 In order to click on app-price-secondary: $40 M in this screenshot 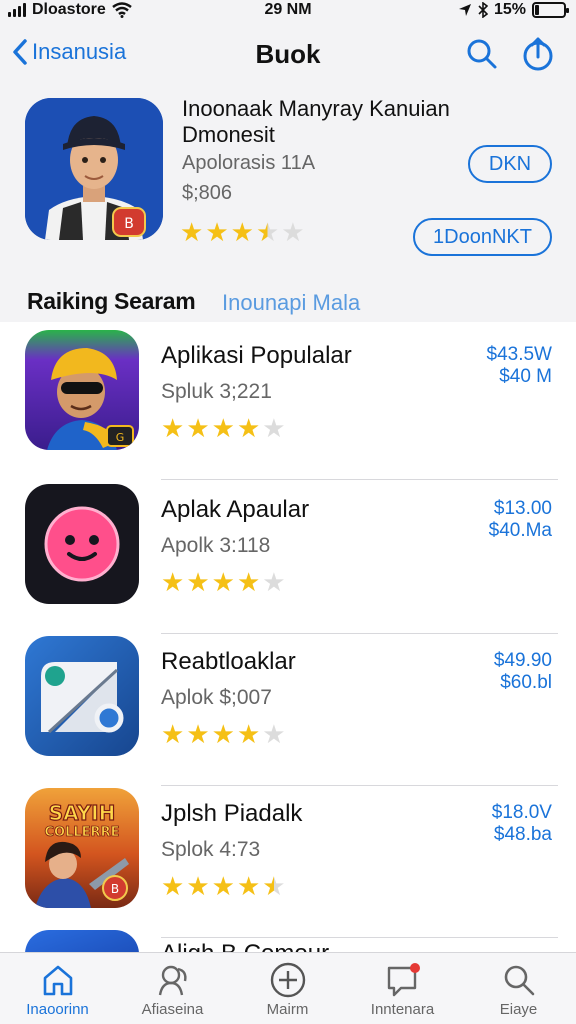, I will do `click(525, 376)`.